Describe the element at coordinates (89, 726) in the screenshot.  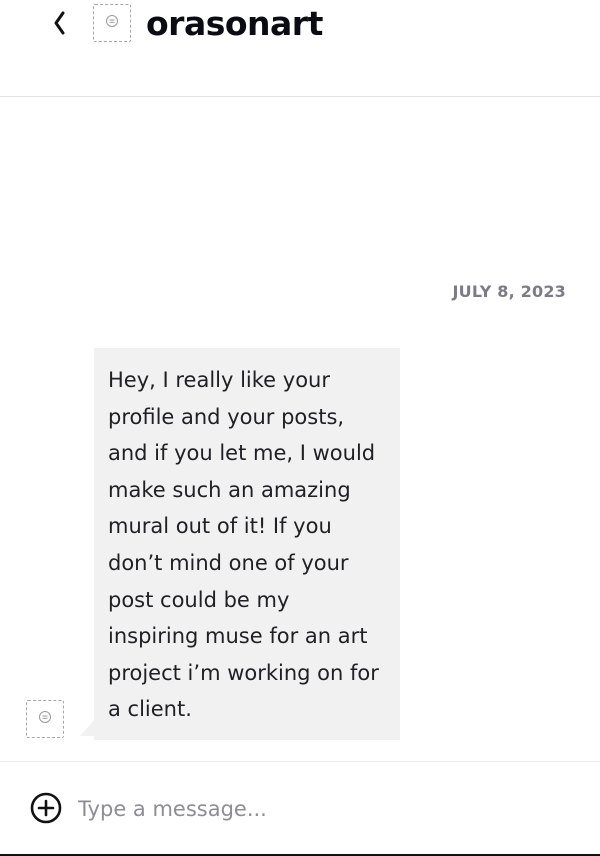
I see `message-bubble-tail` at that location.